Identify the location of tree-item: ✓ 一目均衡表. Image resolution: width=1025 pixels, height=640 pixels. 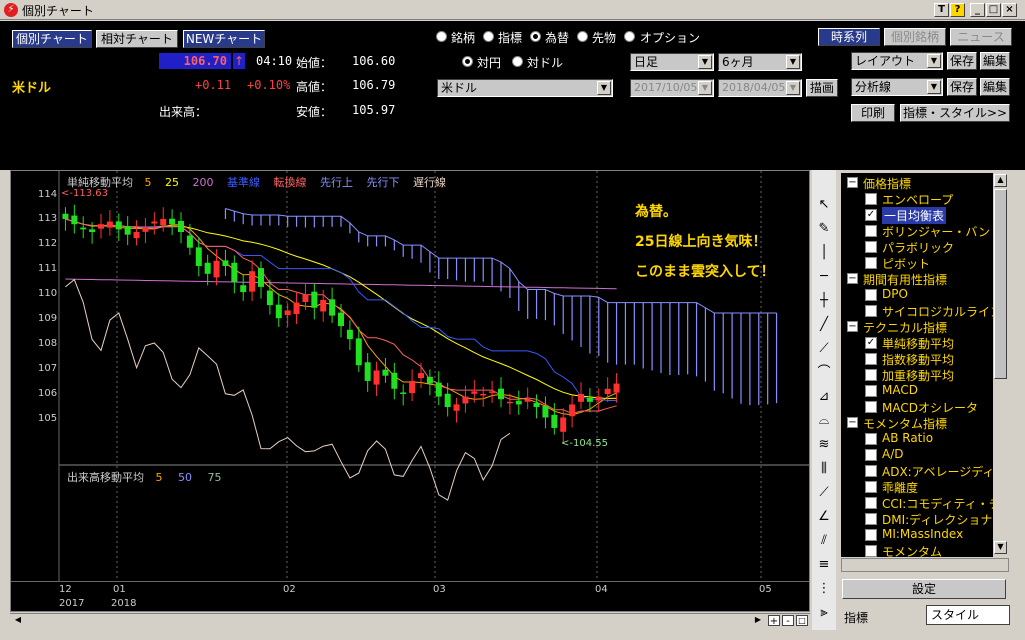
(925, 215).